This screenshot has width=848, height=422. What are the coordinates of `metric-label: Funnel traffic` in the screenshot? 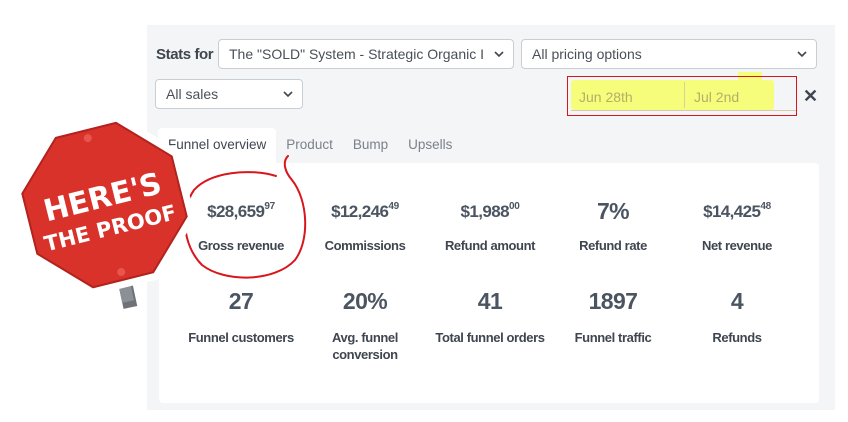 It's located at (613, 337).